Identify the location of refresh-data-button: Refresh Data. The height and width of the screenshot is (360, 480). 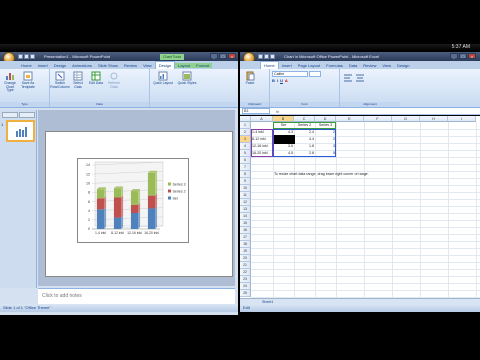
(114, 80).